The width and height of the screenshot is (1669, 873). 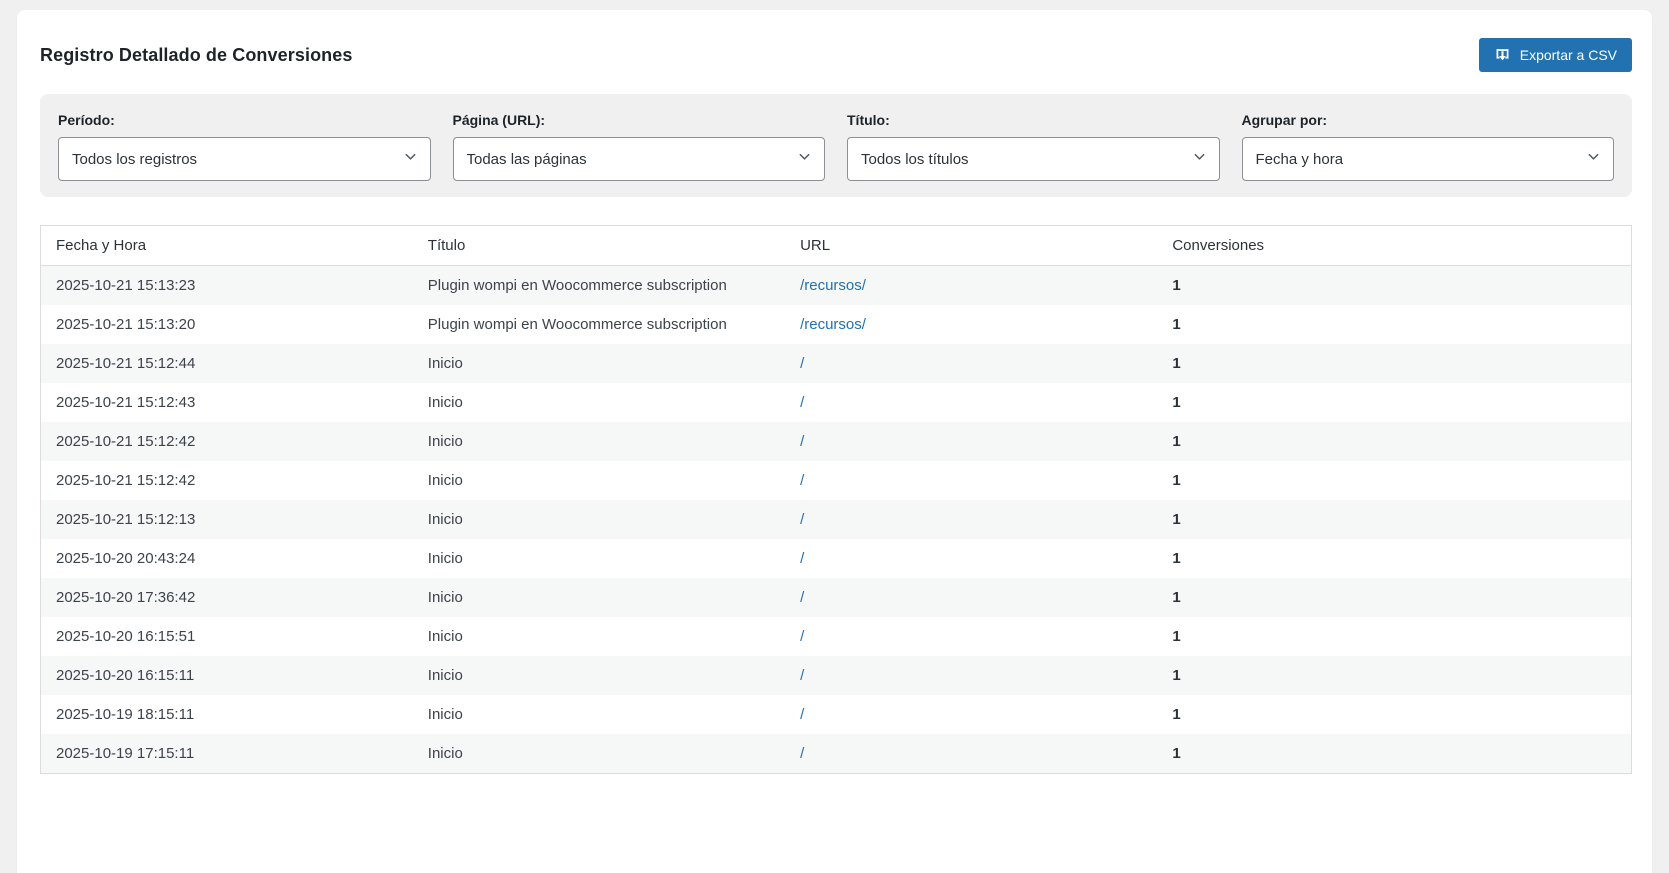 I want to click on cell-datetime: 2025-10-21 15:12:13, so click(x=126, y=519).